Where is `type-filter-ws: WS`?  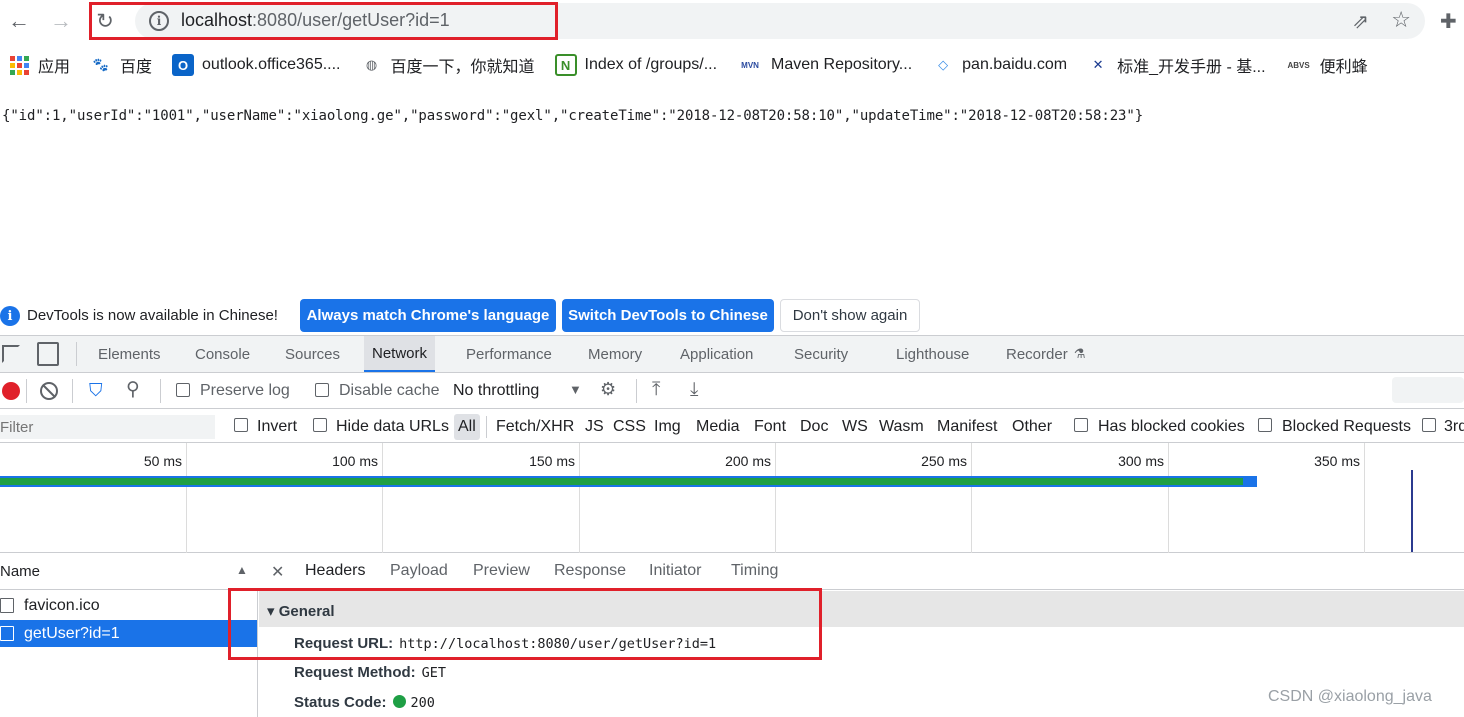
type-filter-ws: WS is located at coordinates (855, 427).